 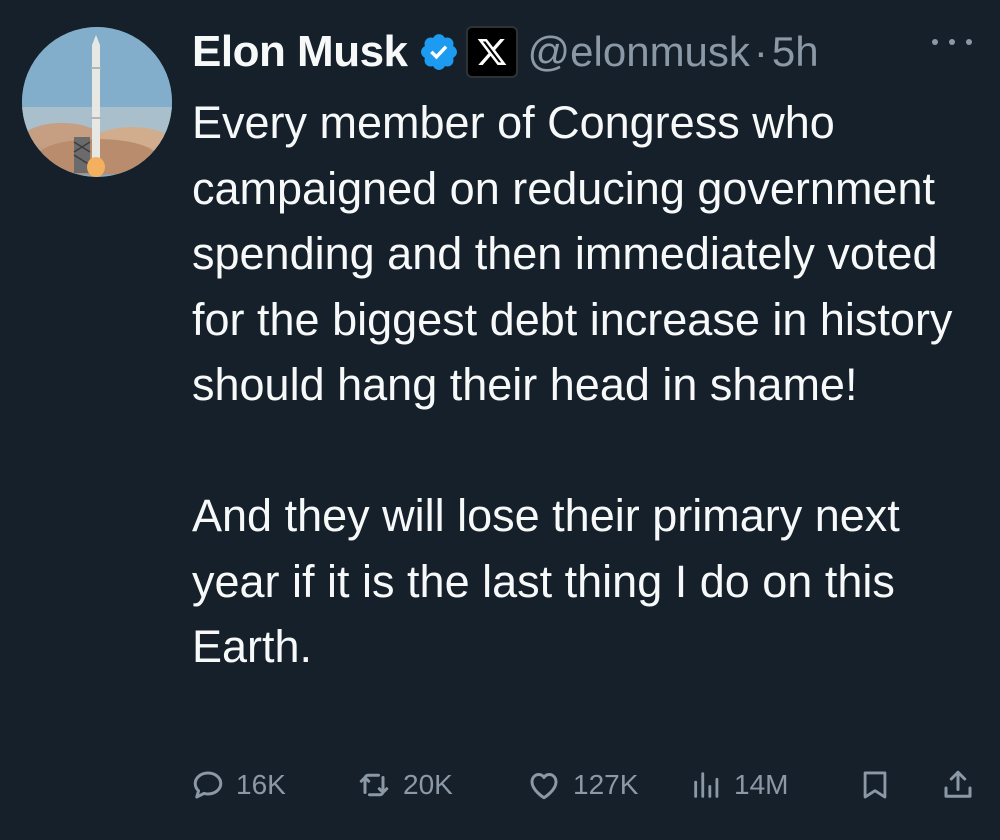 I want to click on heart-icon, so click(x=544, y=785).